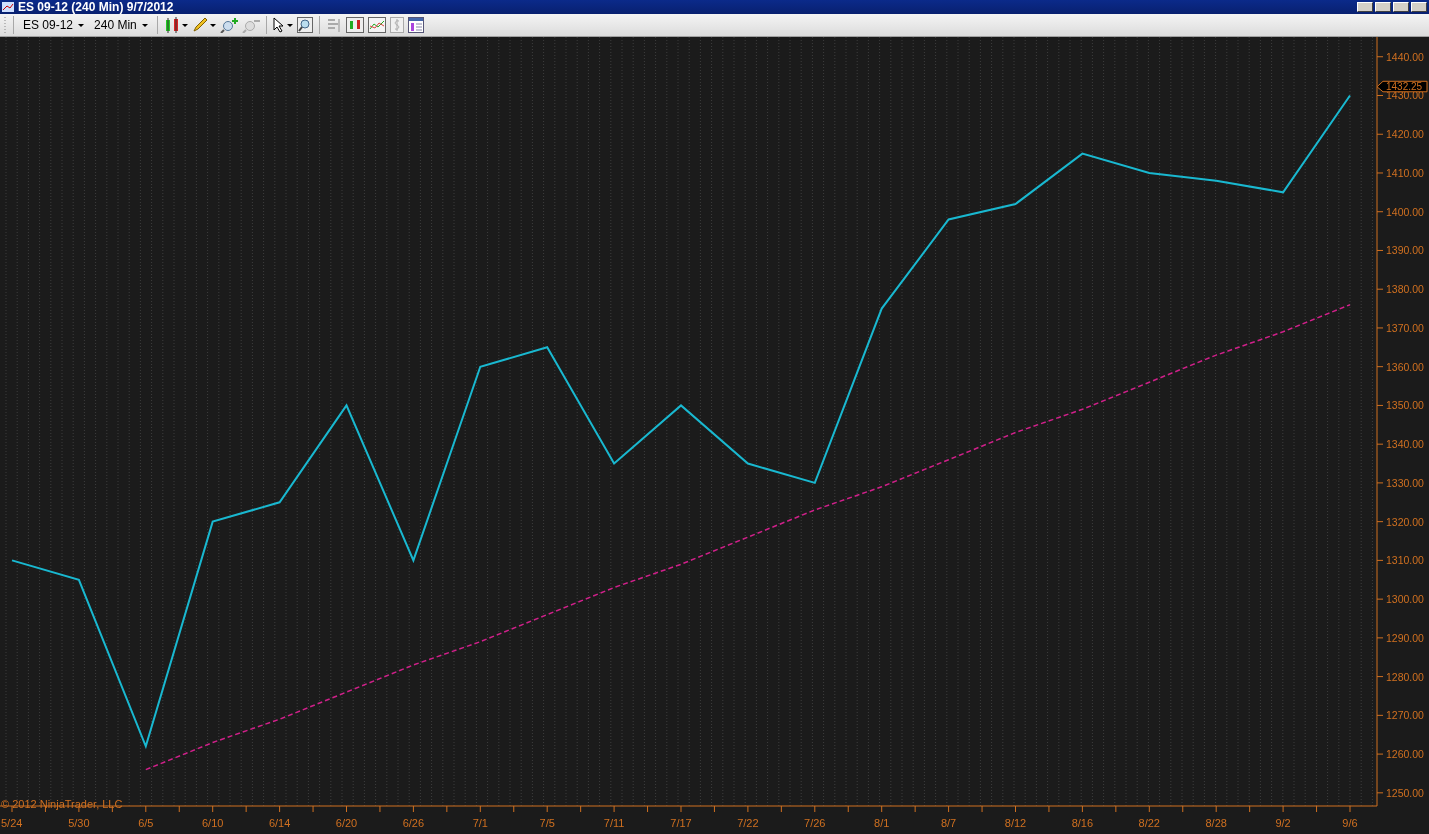 Image resolution: width=1429 pixels, height=834 pixels. I want to click on window-title: ES 09-12 (240 Min) 9/7/2012, so click(96, 7).